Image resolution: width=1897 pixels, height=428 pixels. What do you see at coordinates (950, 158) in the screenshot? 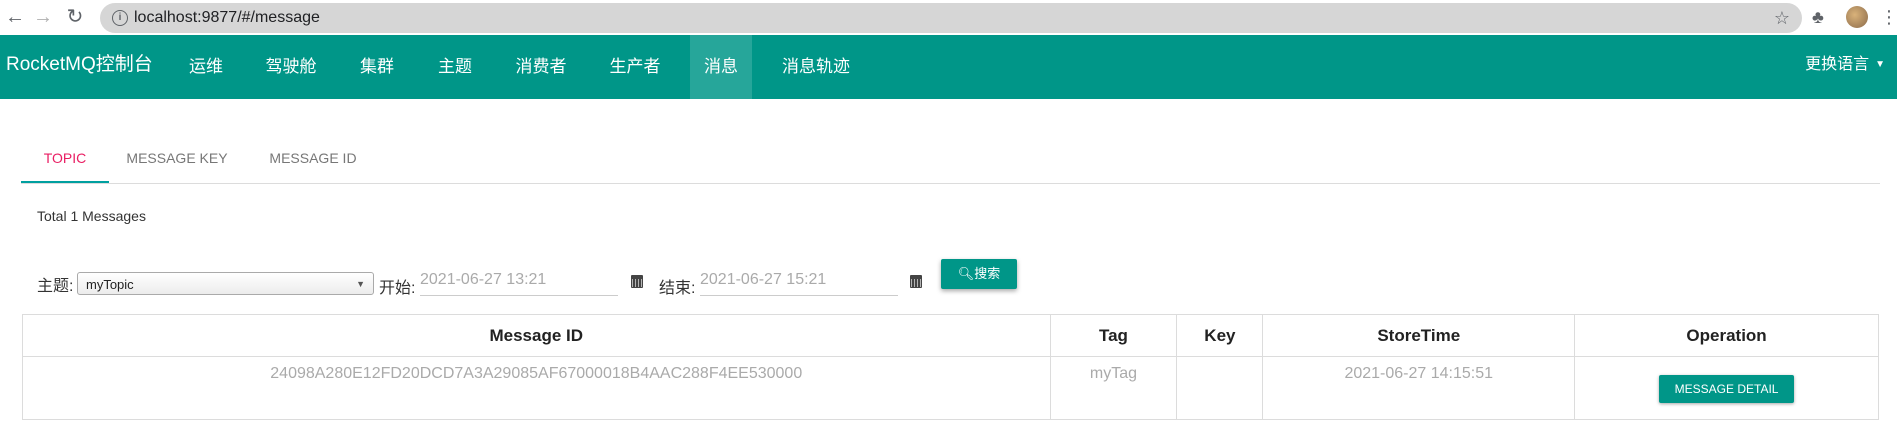
I see `search-mode-tabs: TOPIC MESSAGE KEY MESSAGE ID` at bounding box center [950, 158].